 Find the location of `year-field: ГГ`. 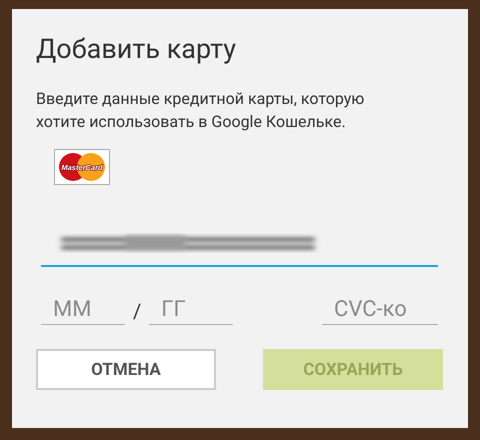

year-field: ГГ is located at coordinates (191, 310).